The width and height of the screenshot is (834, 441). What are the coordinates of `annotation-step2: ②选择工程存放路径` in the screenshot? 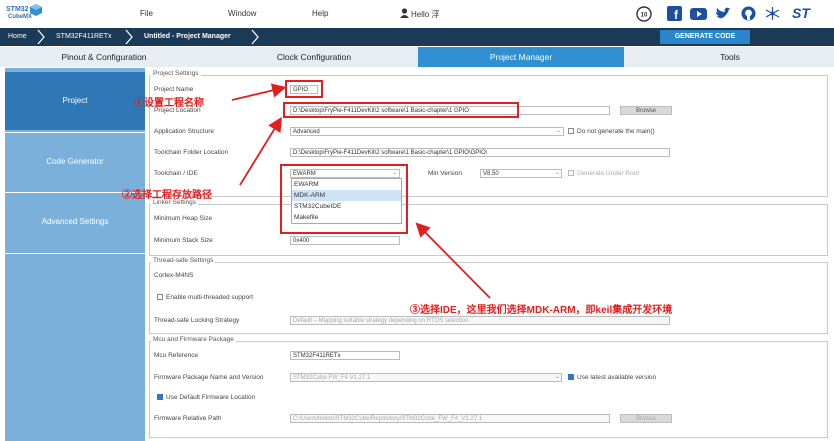 It's located at (167, 195).